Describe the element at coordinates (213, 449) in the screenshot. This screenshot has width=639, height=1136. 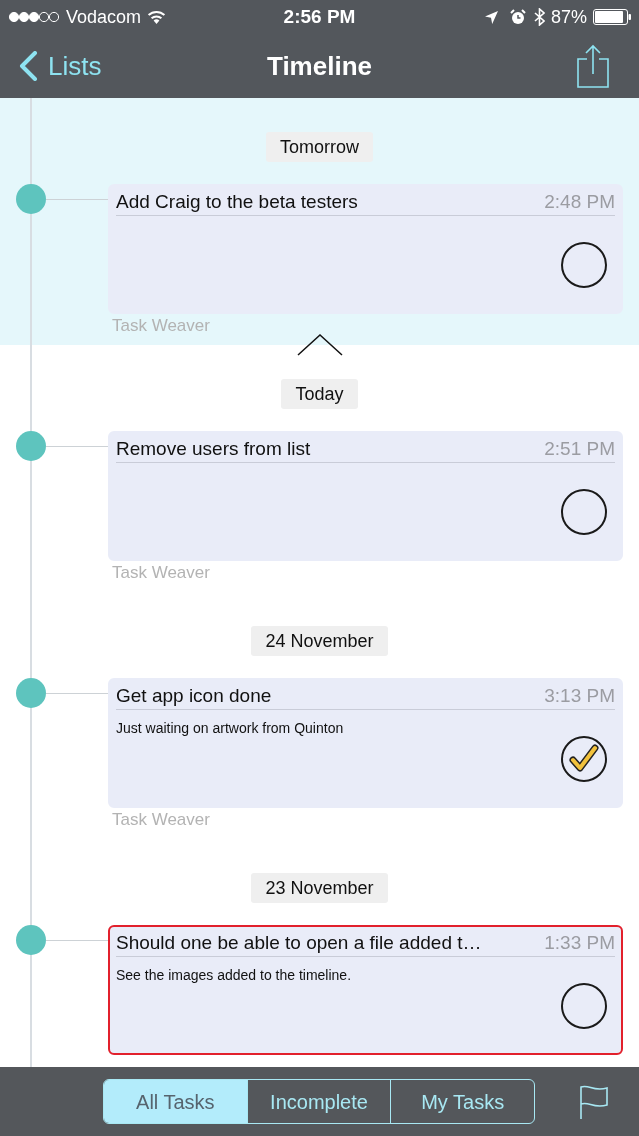
I see `task-title: Remove users from list` at that location.